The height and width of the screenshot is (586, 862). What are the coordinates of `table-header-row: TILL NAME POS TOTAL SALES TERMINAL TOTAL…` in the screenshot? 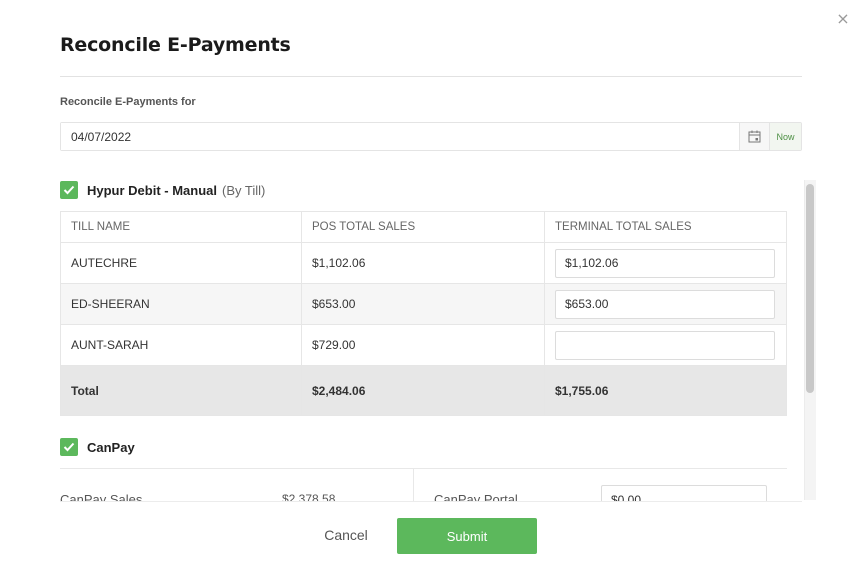 It's located at (423, 227).